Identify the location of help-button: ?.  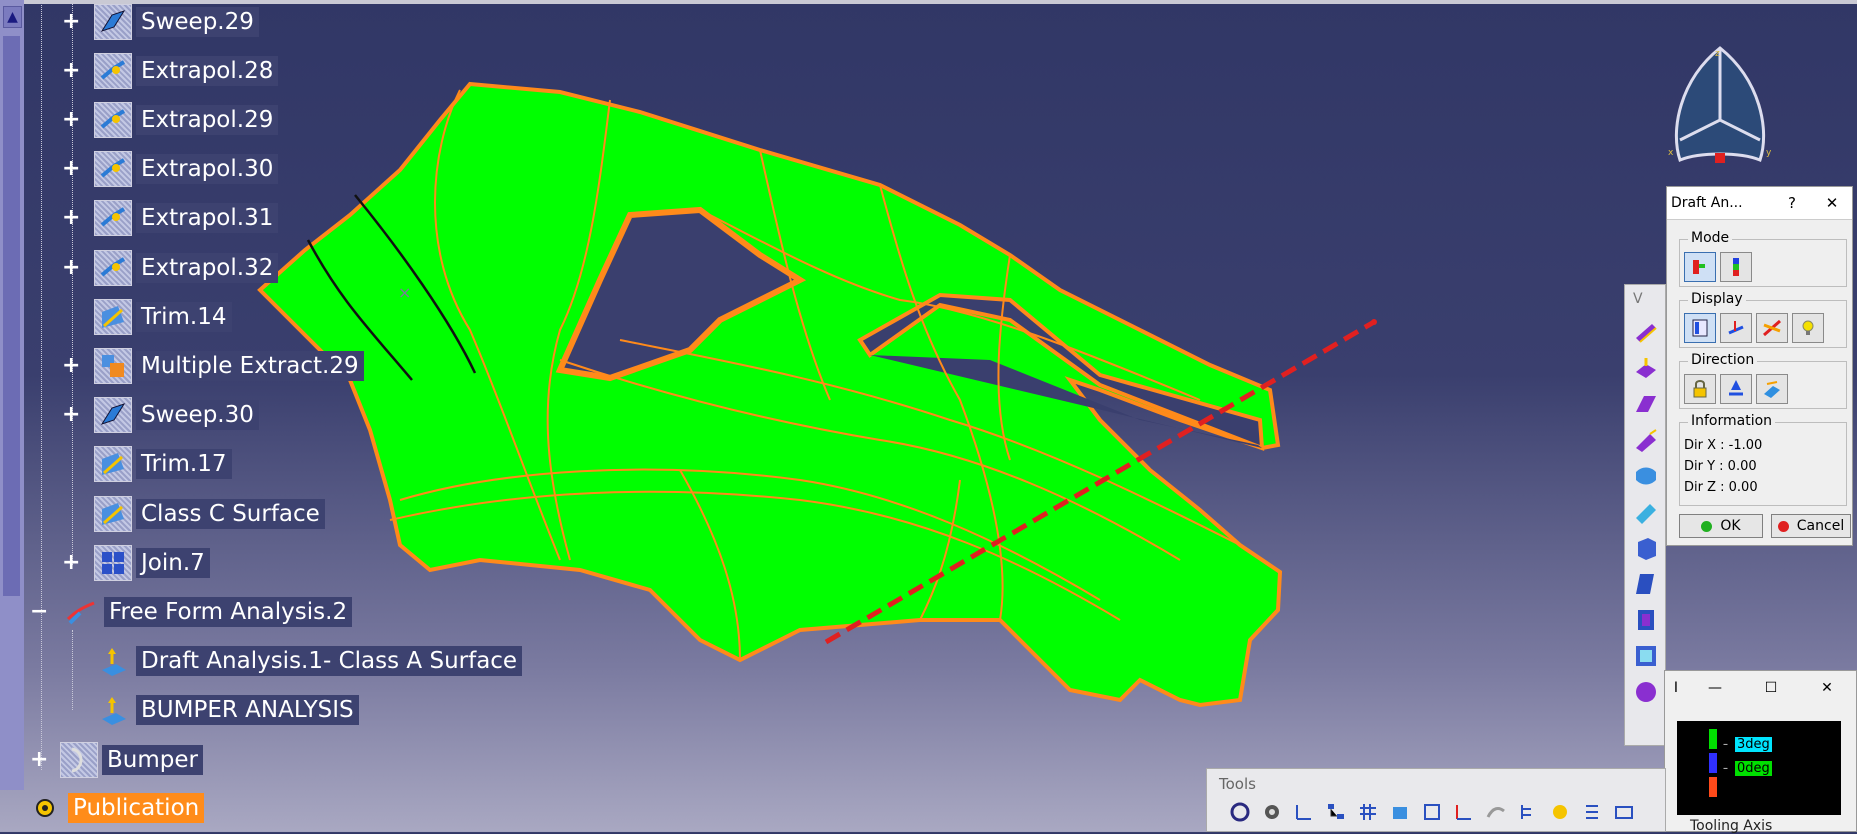
(1792, 203).